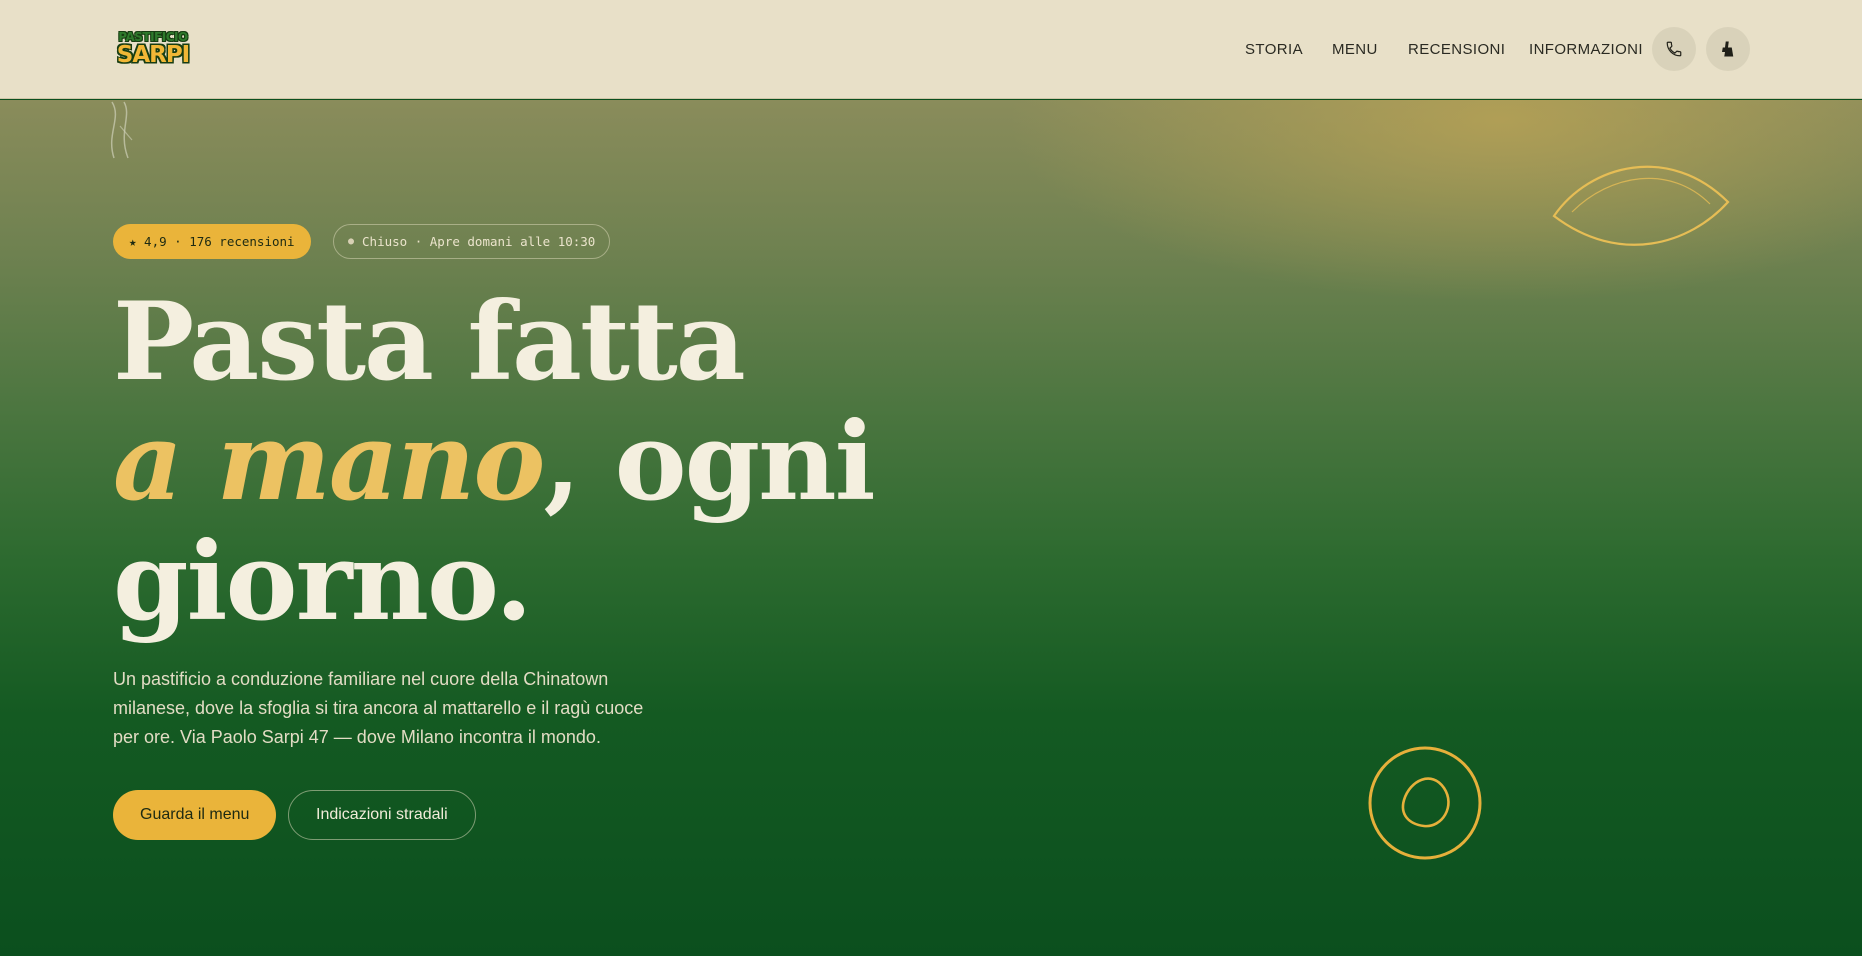 The image size is (1862, 956). I want to click on nav-link-recensioni: RECENSIONI, so click(1456, 49).